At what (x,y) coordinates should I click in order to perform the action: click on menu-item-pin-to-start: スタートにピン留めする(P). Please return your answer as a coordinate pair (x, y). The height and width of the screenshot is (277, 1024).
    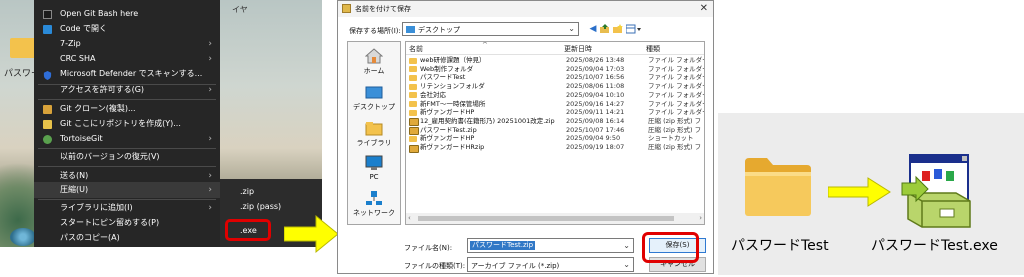
    Looking at the image, I should click on (127, 223).